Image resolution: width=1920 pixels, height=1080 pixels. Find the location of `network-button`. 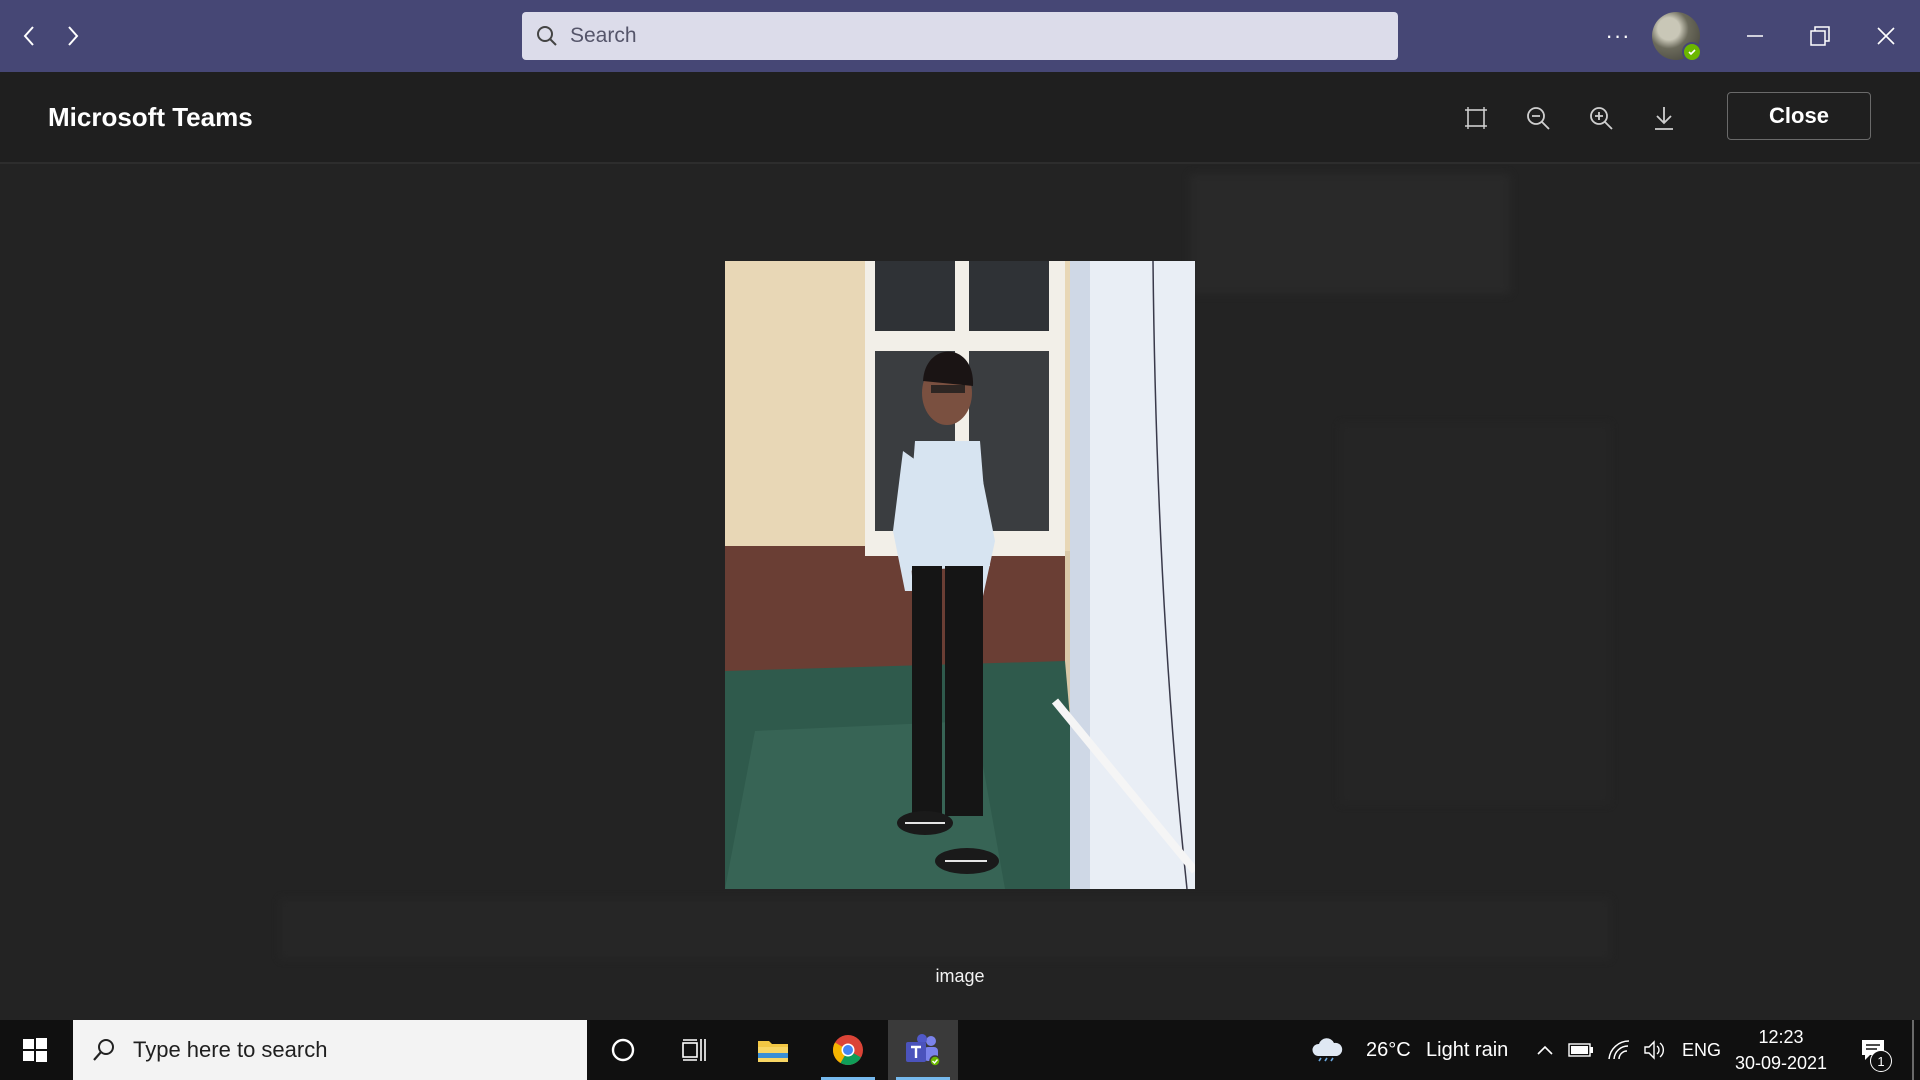

network-button is located at coordinates (1619, 1050).